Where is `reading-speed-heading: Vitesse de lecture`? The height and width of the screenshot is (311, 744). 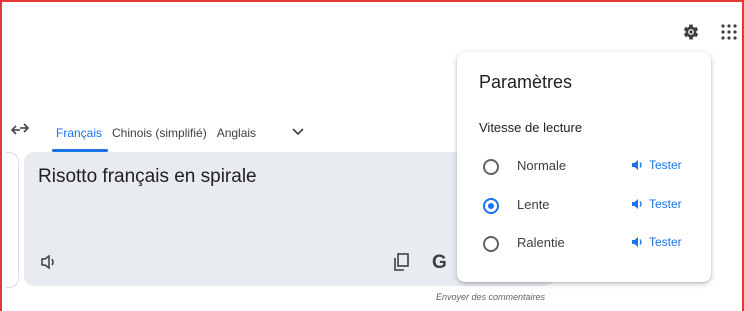 reading-speed-heading: Vitesse de lecture is located at coordinates (531, 127).